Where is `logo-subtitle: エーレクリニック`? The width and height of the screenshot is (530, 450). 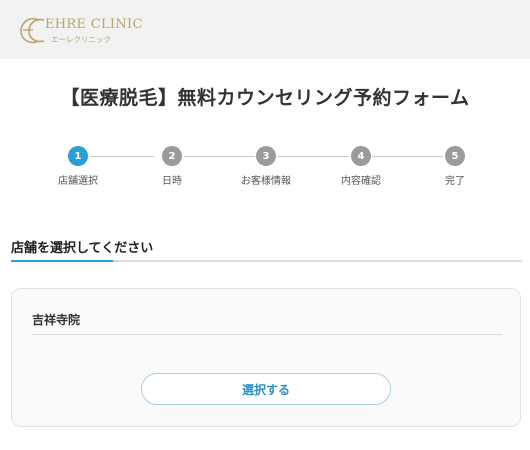 logo-subtitle: エーレクリニック is located at coordinates (81, 39).